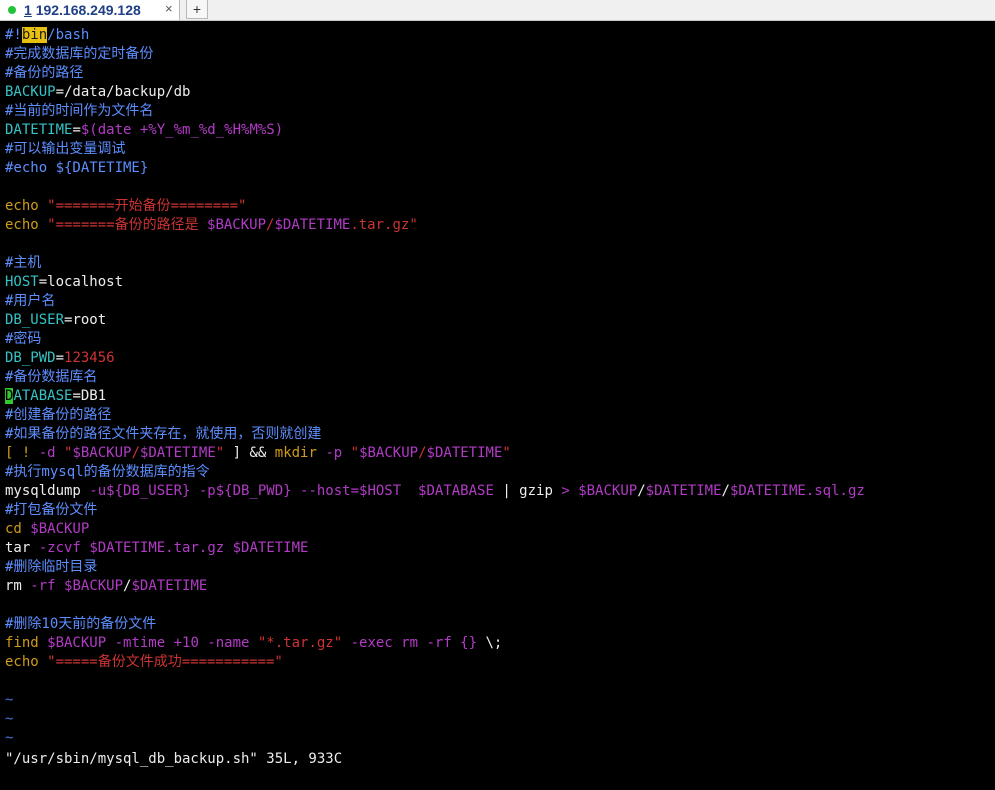 The image size is (995, 790). What do you see at coordinates (245, 491) in the screenshot?
I see `option: -u${DB_USER} -p${DB_PWD} --host=$HOST` at bounding box center [245, 491].